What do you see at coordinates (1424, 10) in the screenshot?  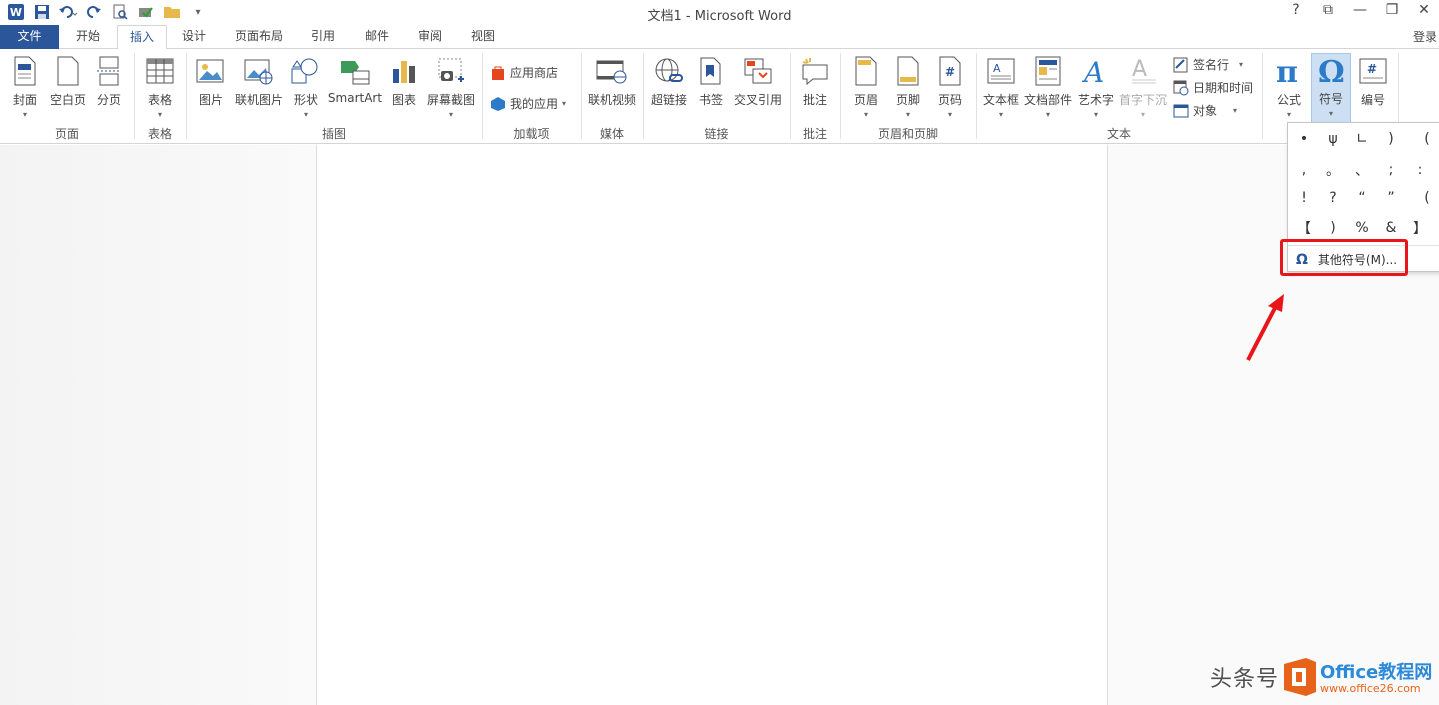 I see `close-icon: ✕` at bounding box center [1424, 10].